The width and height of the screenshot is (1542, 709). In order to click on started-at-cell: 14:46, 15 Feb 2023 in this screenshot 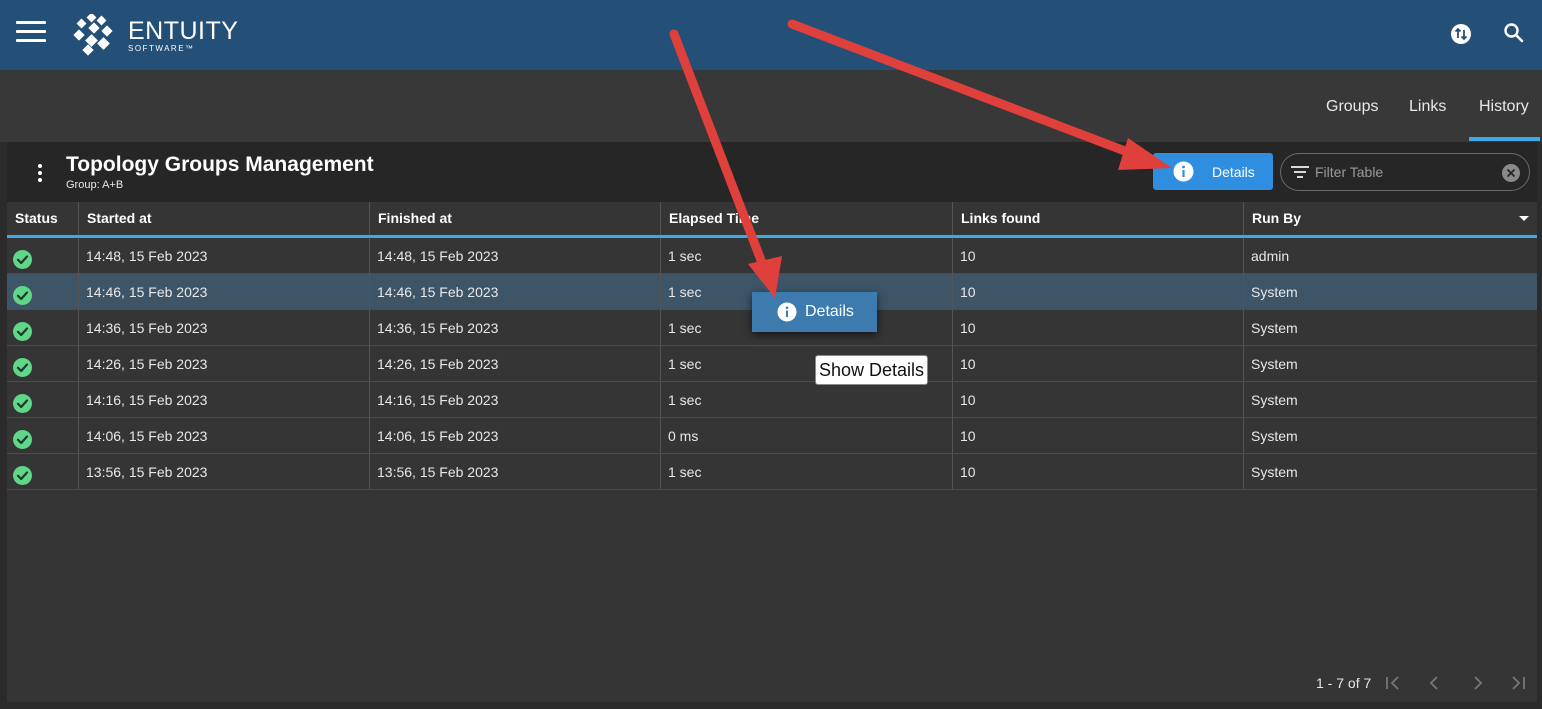, I will do `click(224, 291)`.